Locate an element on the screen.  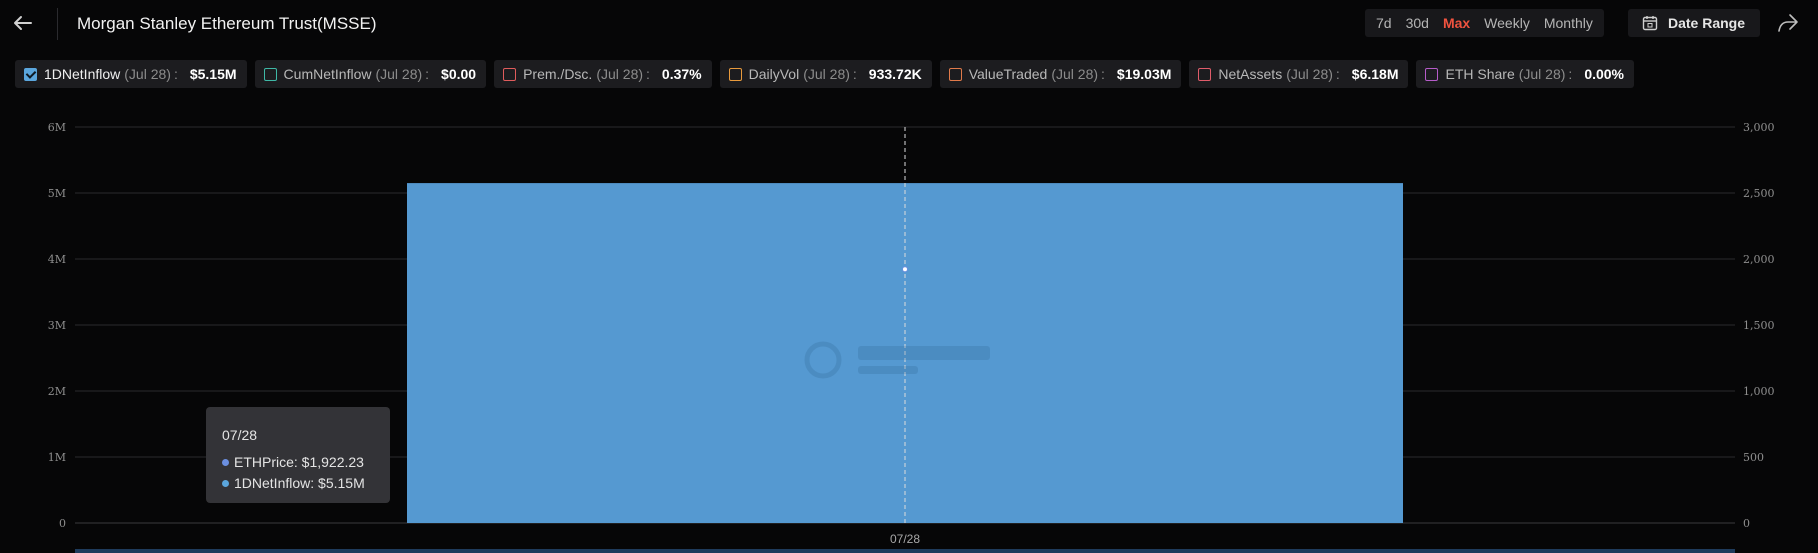
header-divider is located at coordinates (57, 24).